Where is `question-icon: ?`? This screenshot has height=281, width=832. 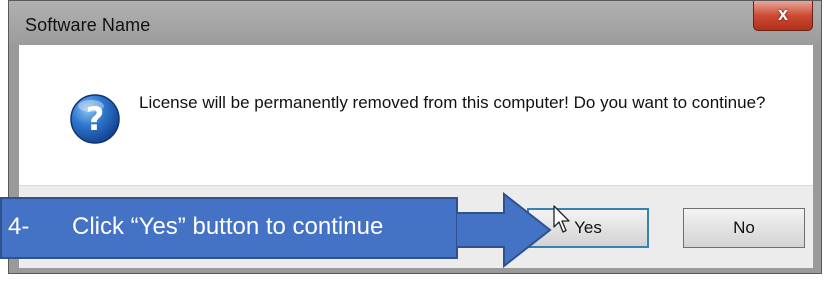 question-icon: ? is located at coordinates (95, 119).